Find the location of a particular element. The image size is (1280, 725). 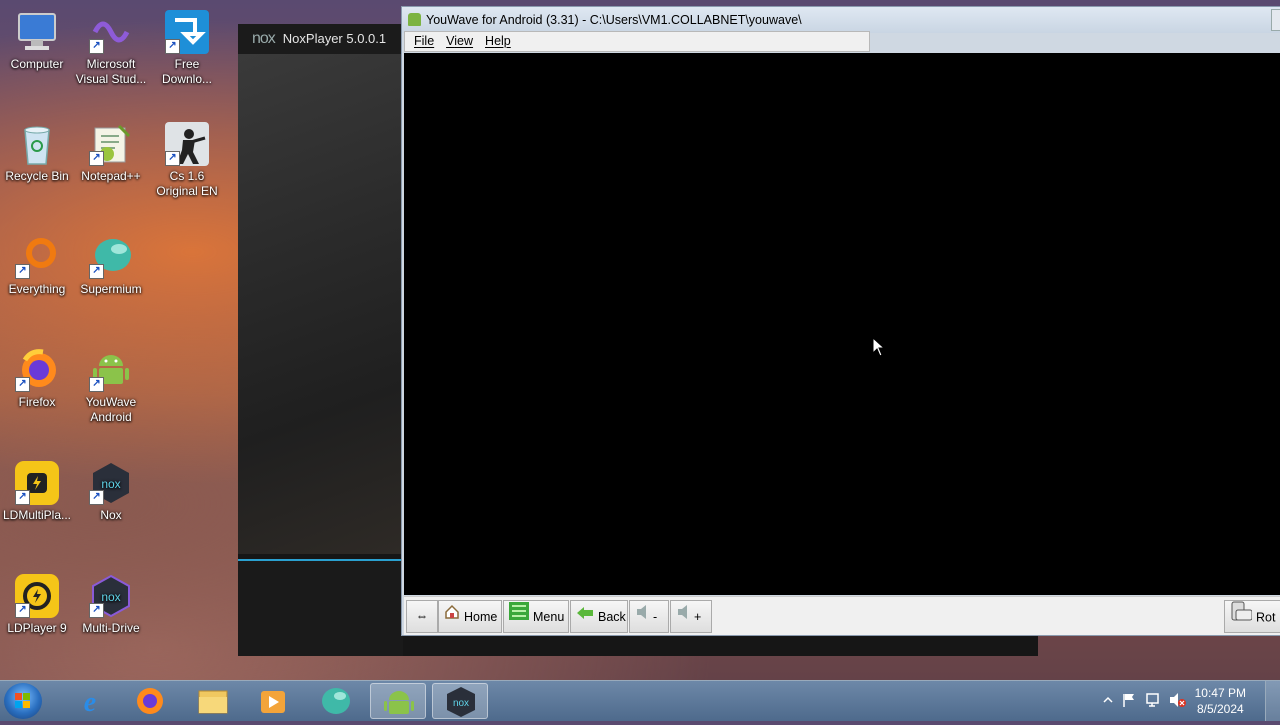

volume-down-label: - is located at coordinates (655, 616).